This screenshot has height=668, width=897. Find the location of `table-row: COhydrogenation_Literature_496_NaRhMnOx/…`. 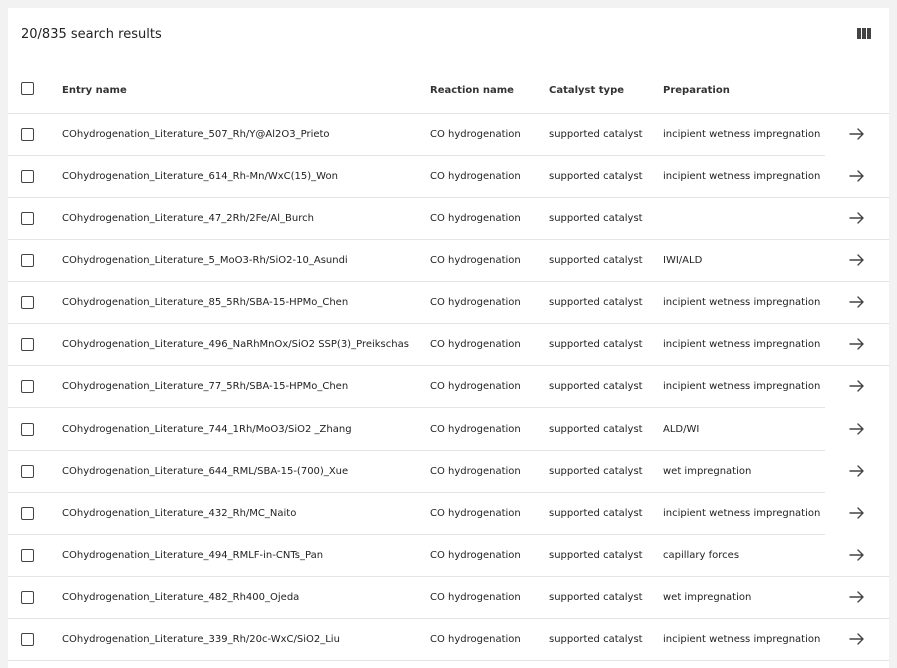

table-row: COhydrogenation_Literature_496_NaRhMnOx/… is located at coordinates (448, 345).